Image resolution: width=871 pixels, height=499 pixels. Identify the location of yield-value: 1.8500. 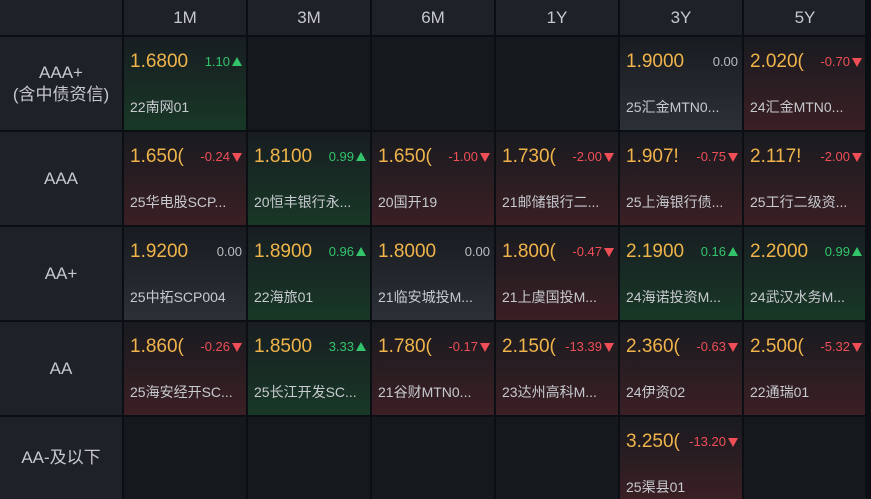
(283, 346).